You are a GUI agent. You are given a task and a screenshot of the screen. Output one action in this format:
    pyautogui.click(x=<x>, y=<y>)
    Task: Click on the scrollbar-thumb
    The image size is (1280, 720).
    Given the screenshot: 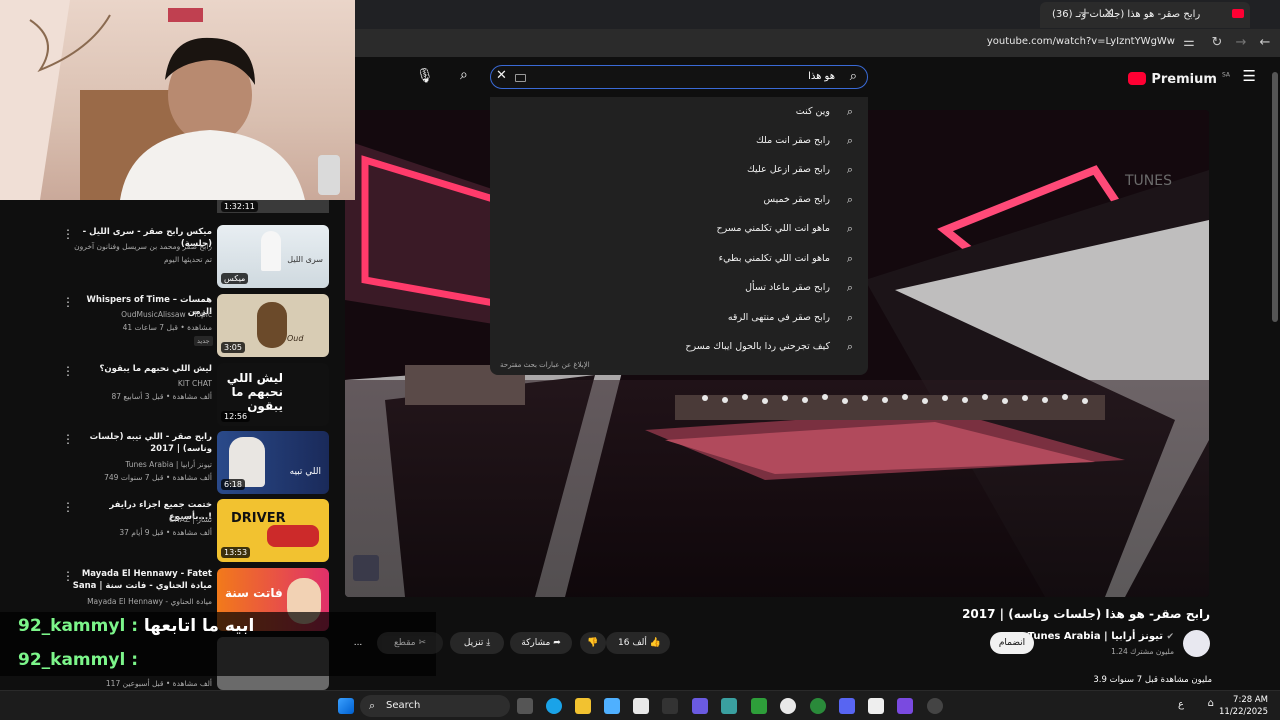 What is the action you would take?
    pyautogui.click(x=1275, y=197)
    